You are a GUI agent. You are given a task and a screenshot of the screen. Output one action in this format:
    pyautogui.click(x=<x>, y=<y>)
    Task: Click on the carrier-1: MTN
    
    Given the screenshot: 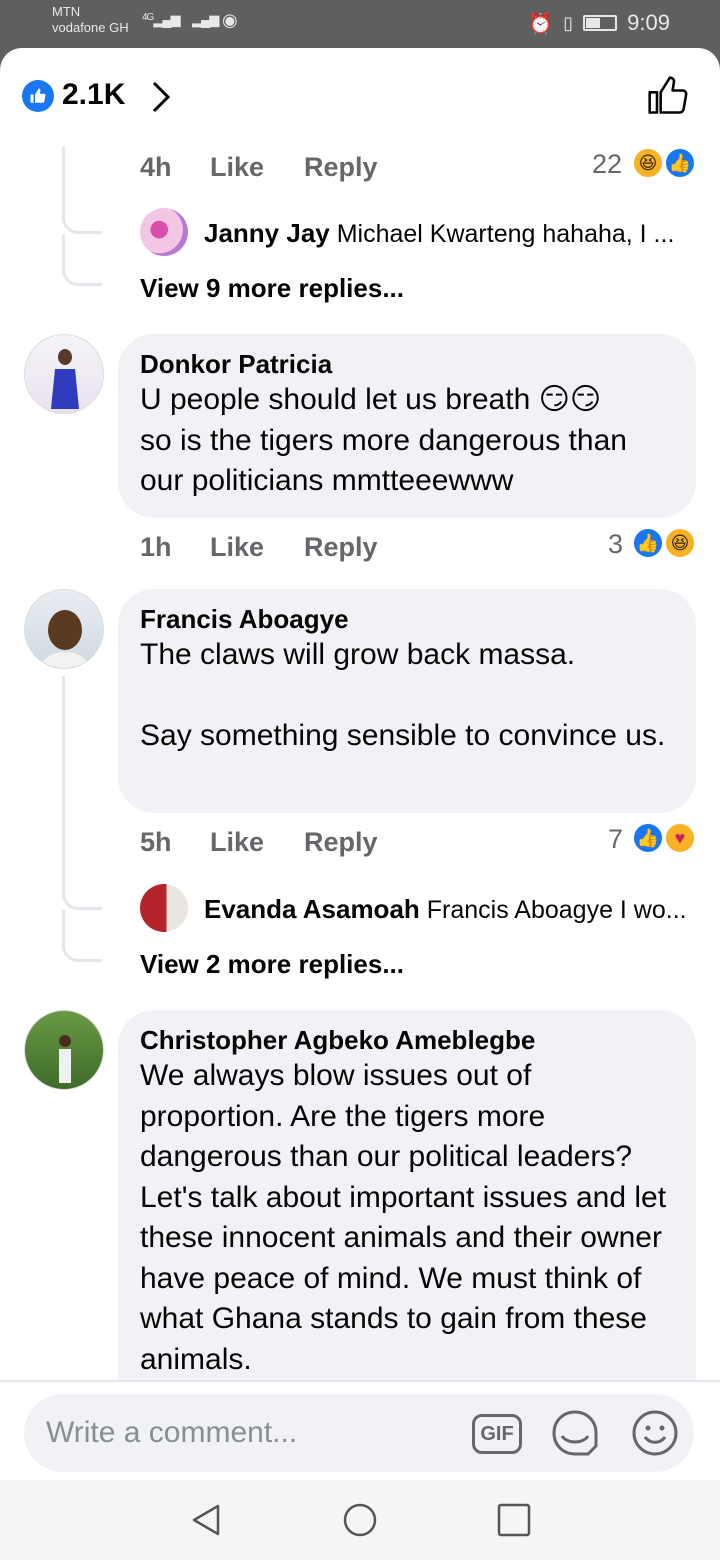 What is the action you would take?
    pyautogui.click(x=66, y=11)
    